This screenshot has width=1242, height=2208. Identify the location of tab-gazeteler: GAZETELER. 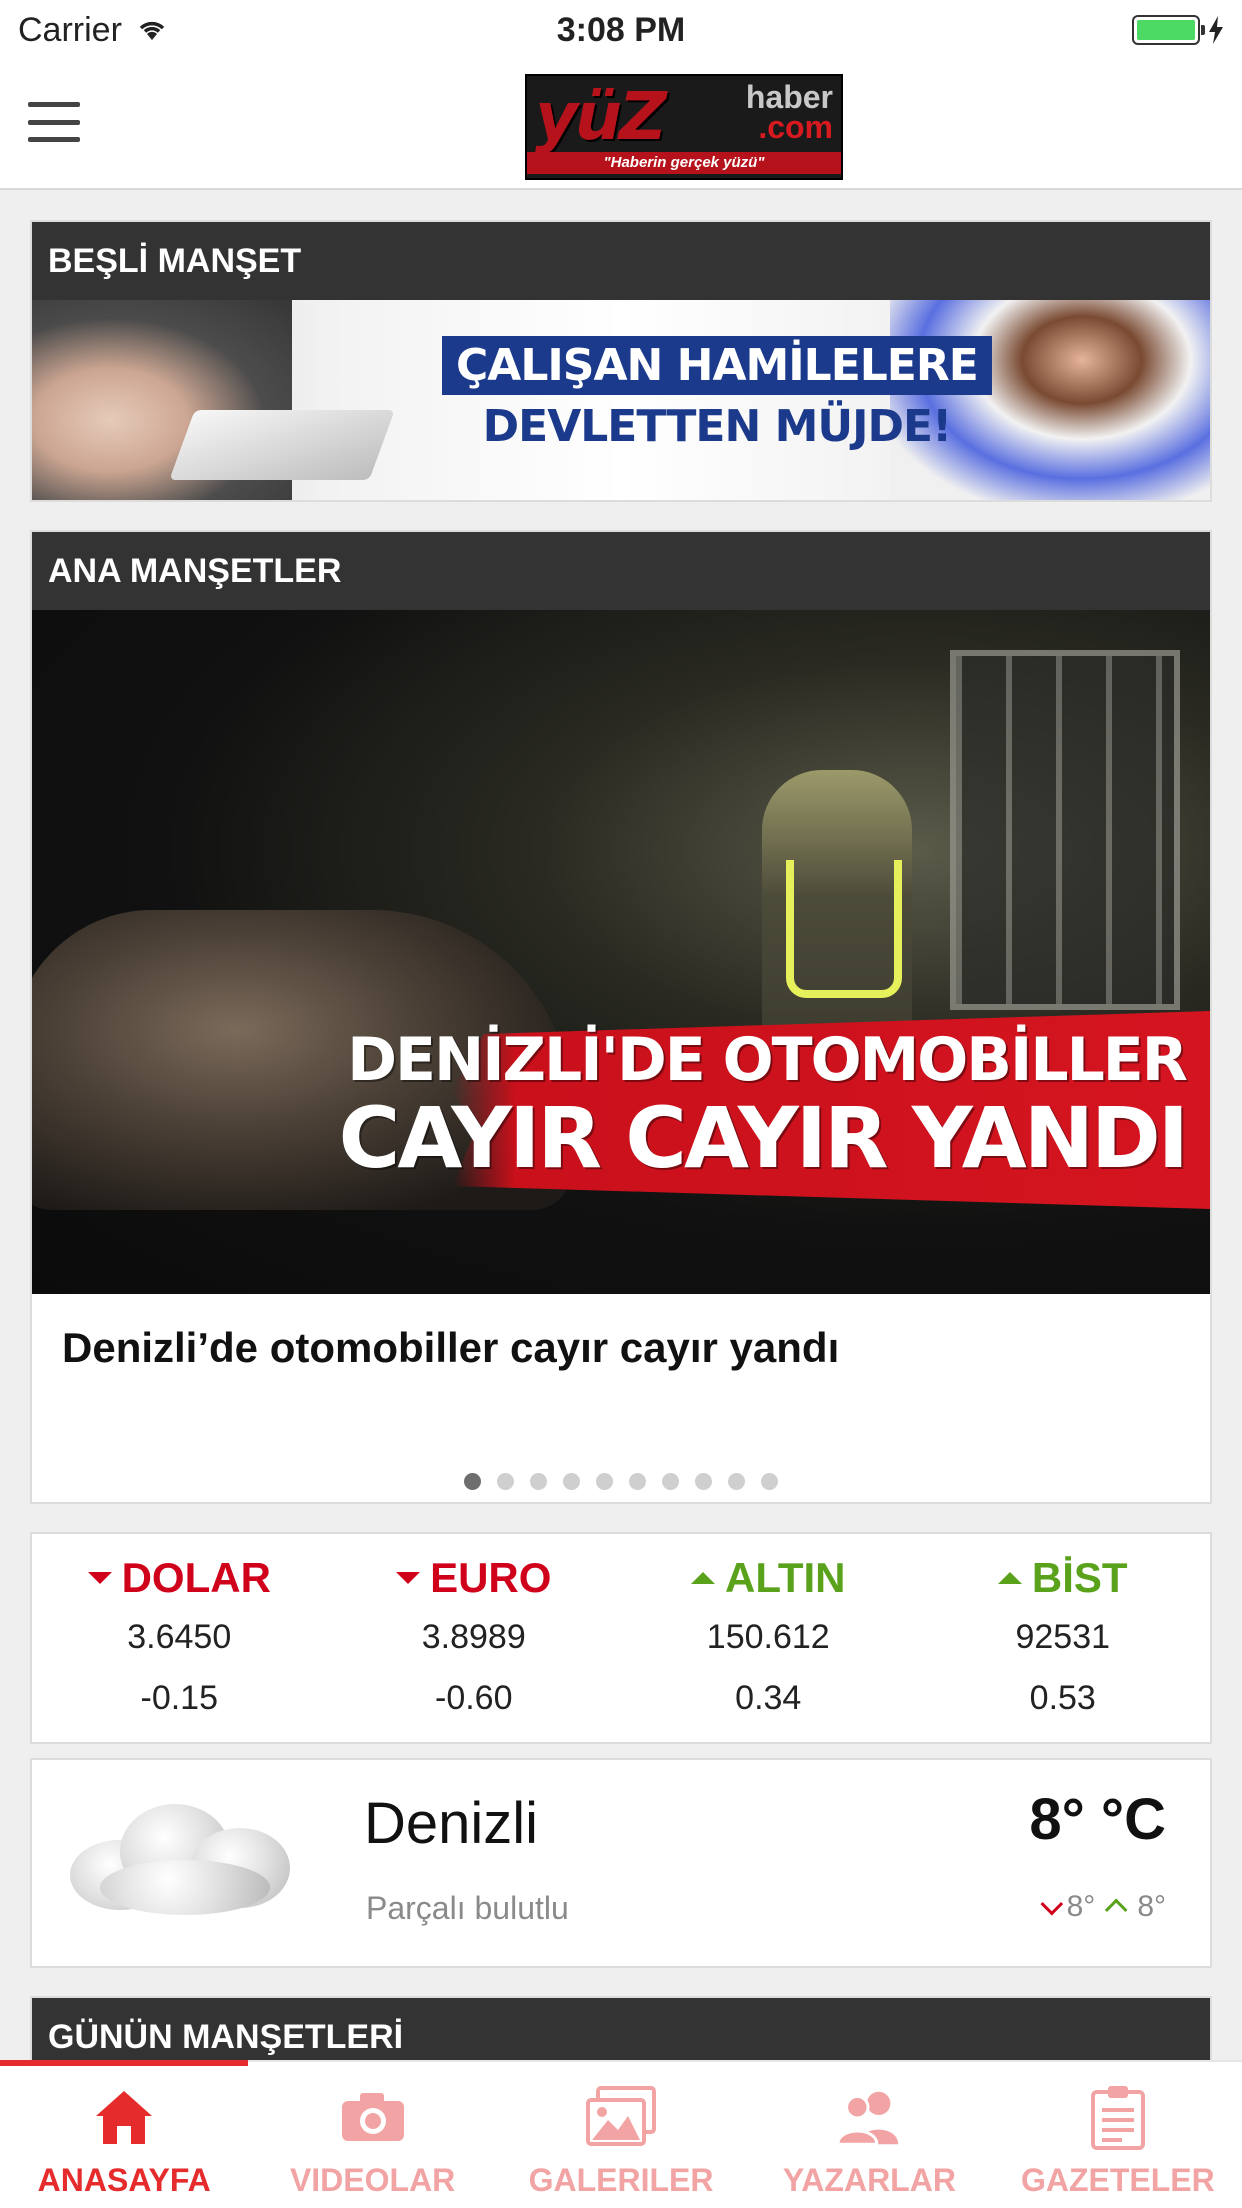
(1118, 2135).